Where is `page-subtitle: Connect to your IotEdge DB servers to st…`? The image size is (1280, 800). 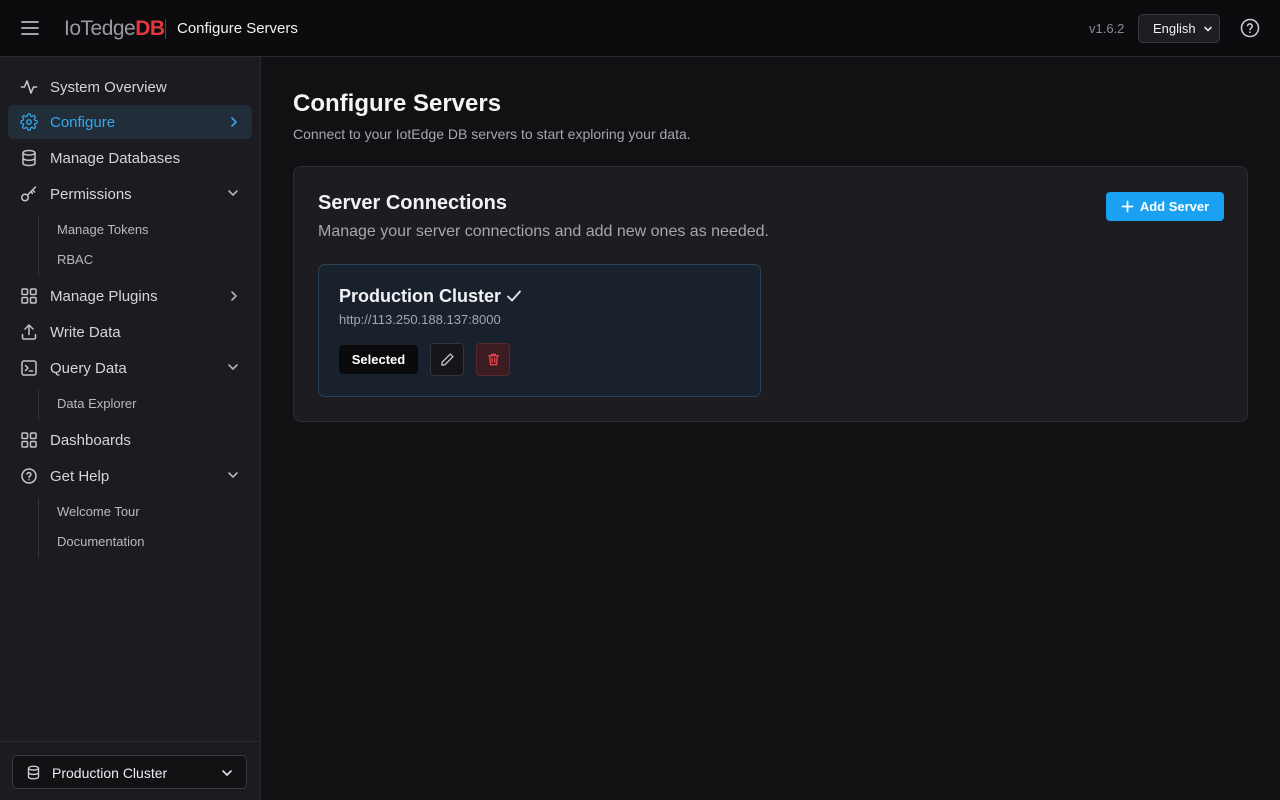
page-subtitle: Connect to your IotEdge DB servers to st… is located at coordinates (492, 134).